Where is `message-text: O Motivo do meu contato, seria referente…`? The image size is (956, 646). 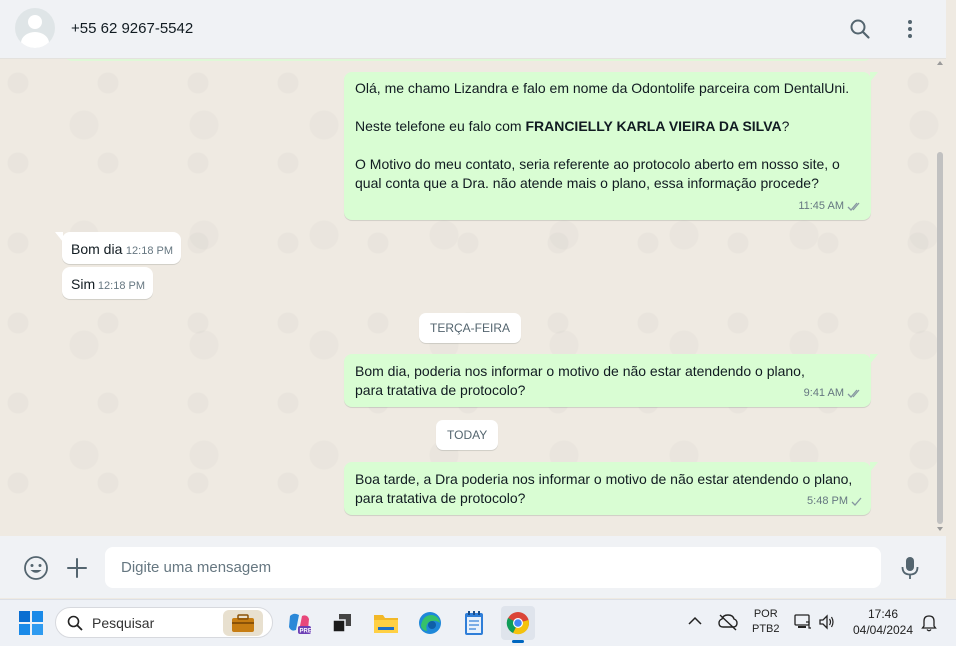 message-text: O Motivo do meu contato, seria referente… is located at coordinates (597, 173).